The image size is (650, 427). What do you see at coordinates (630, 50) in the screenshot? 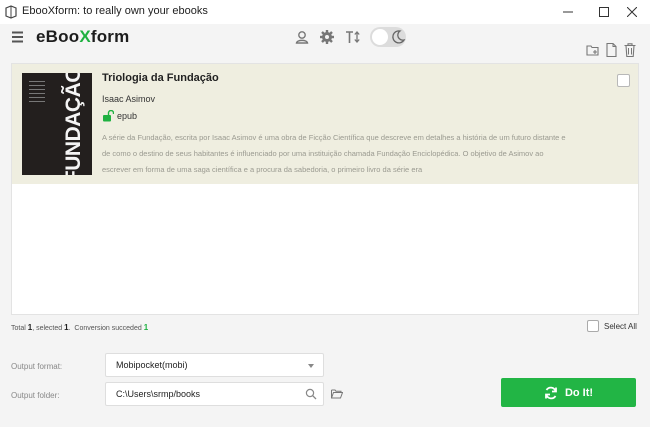
I see `delete-icon` at bounding box center [630, 50].